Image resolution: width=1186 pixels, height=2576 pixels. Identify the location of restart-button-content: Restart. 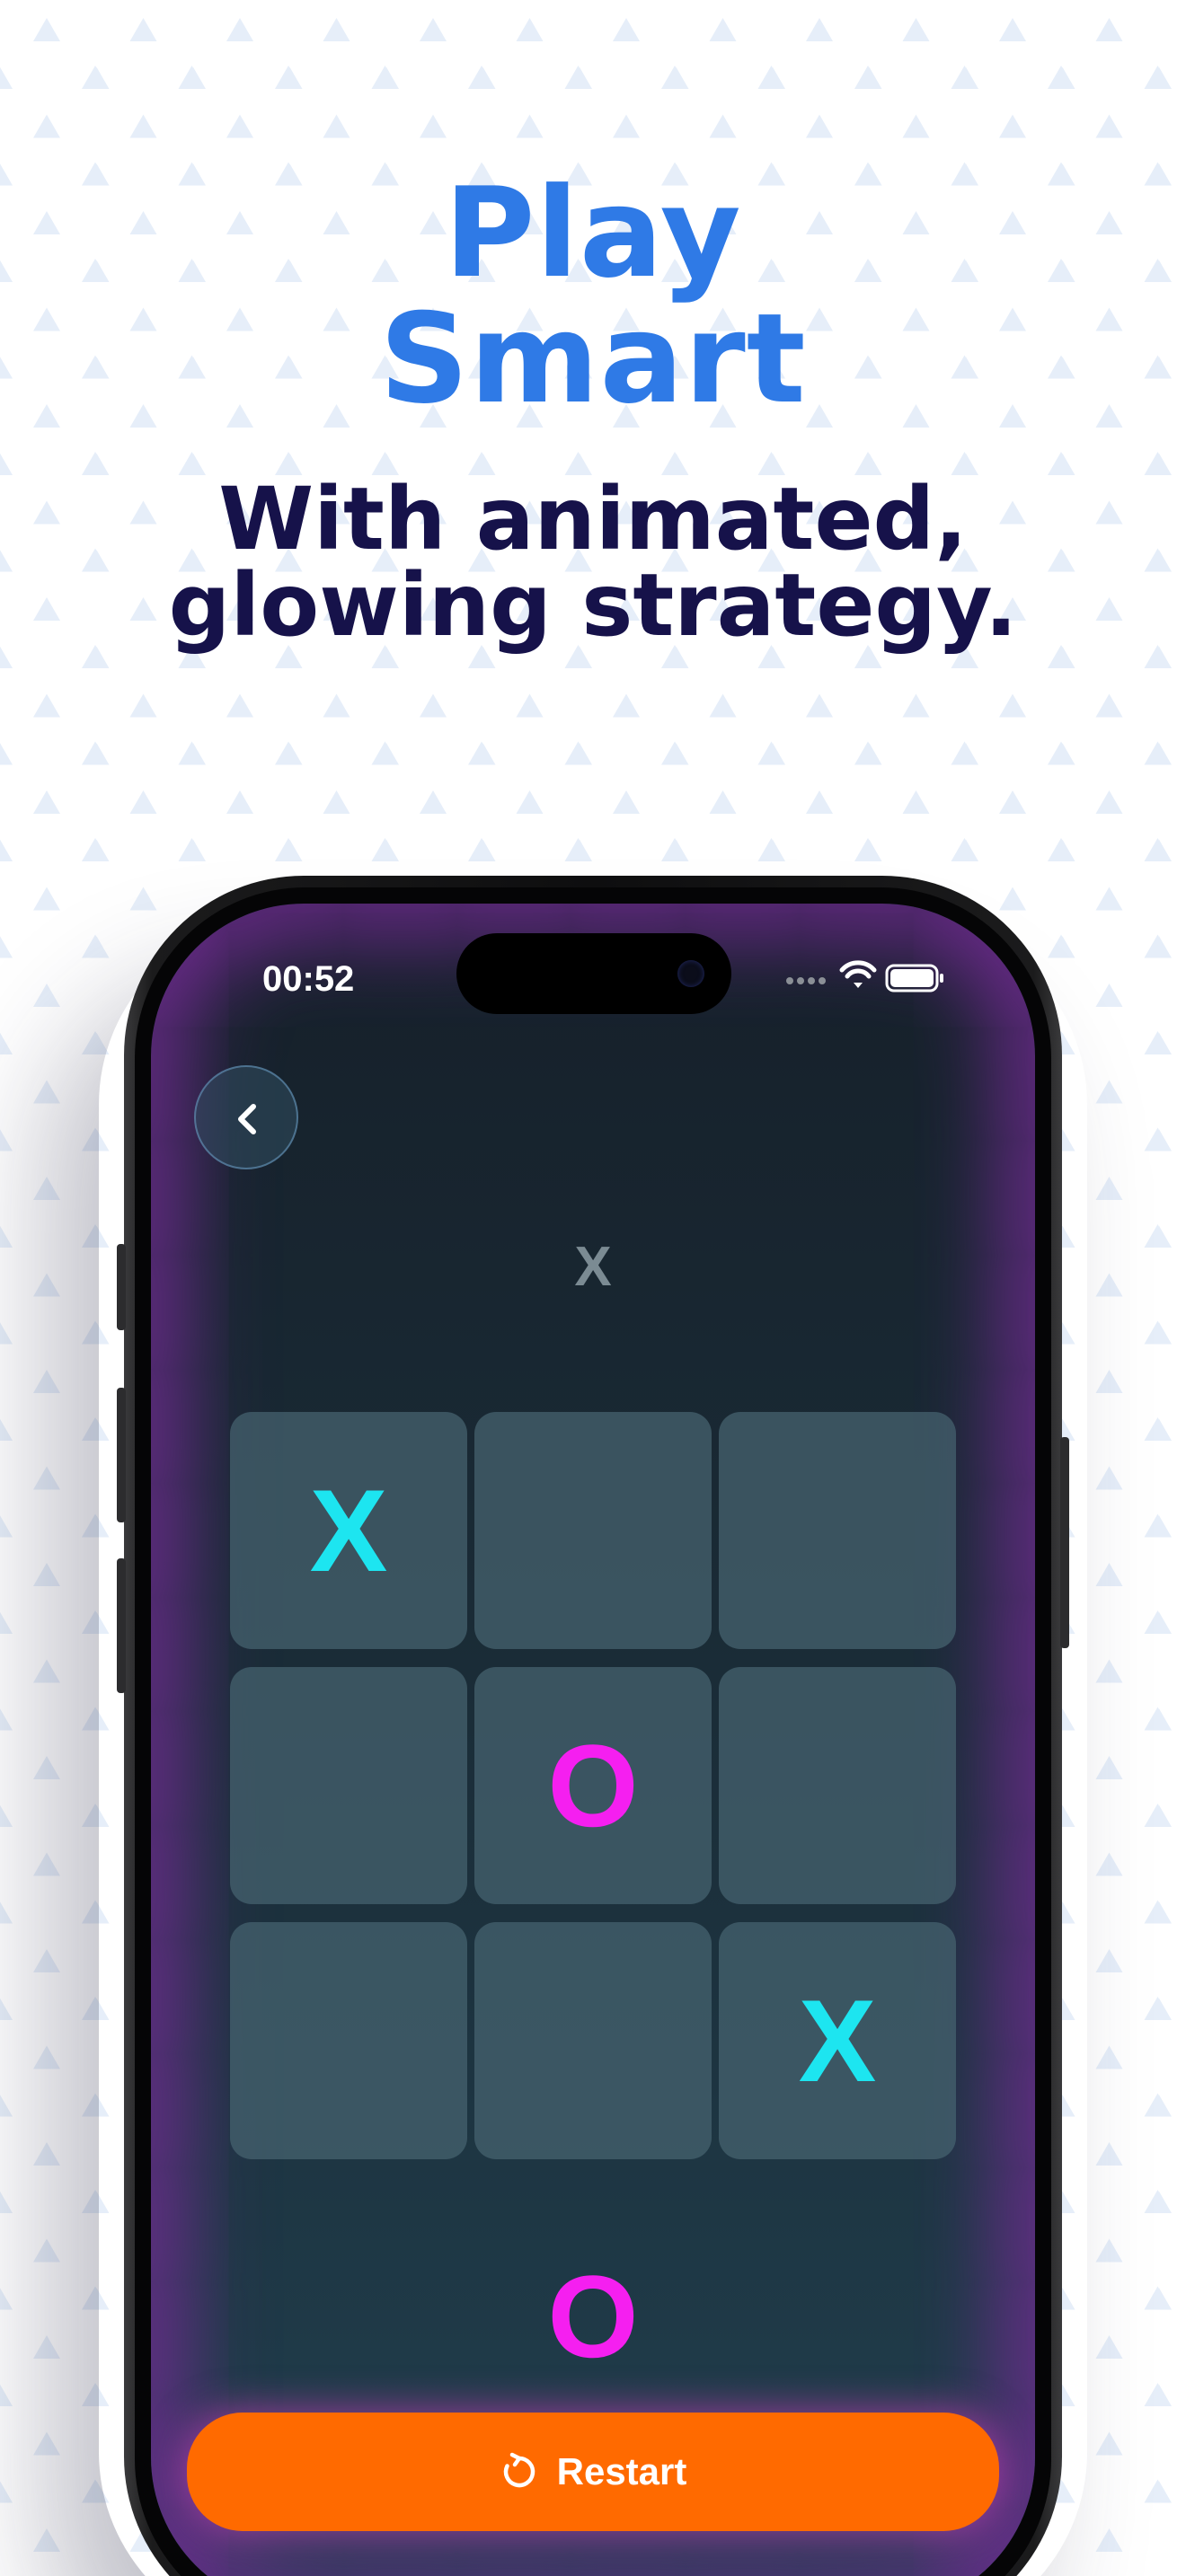
(593, 2472).